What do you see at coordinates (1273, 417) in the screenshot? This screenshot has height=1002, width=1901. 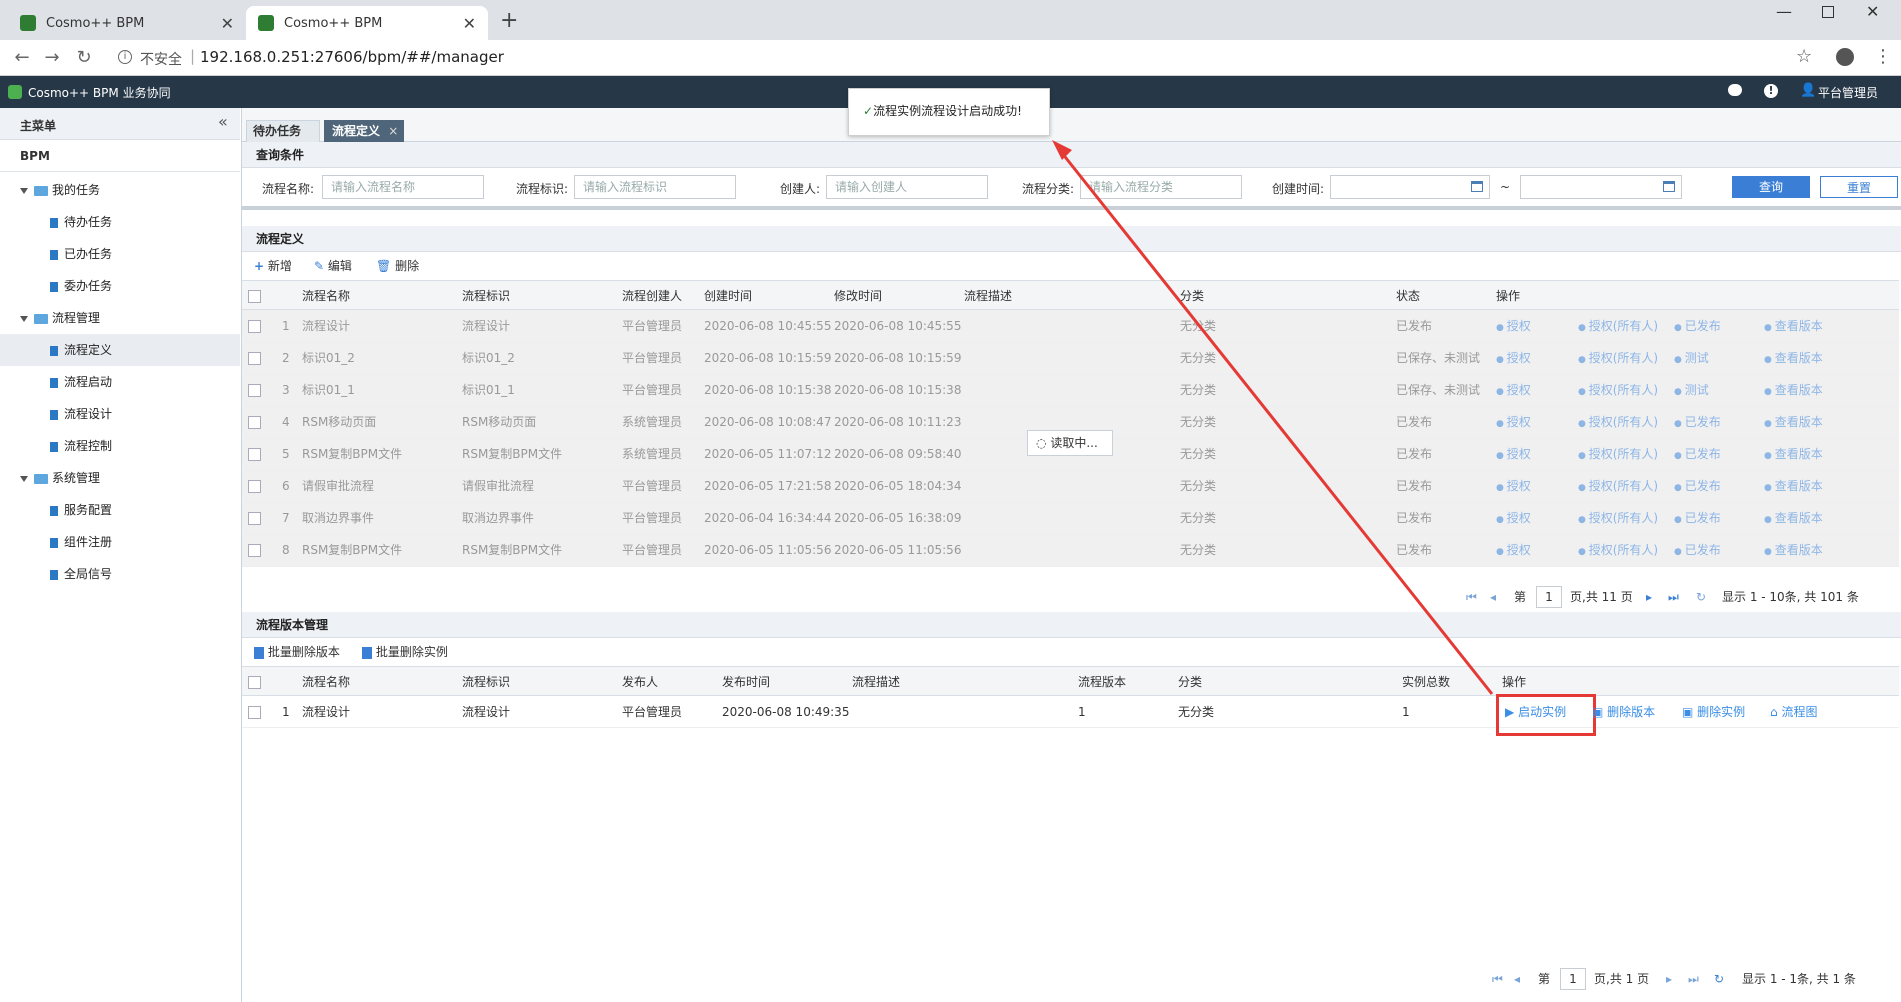 I see `annotation-arrow` at bounding box center [1273, 417].